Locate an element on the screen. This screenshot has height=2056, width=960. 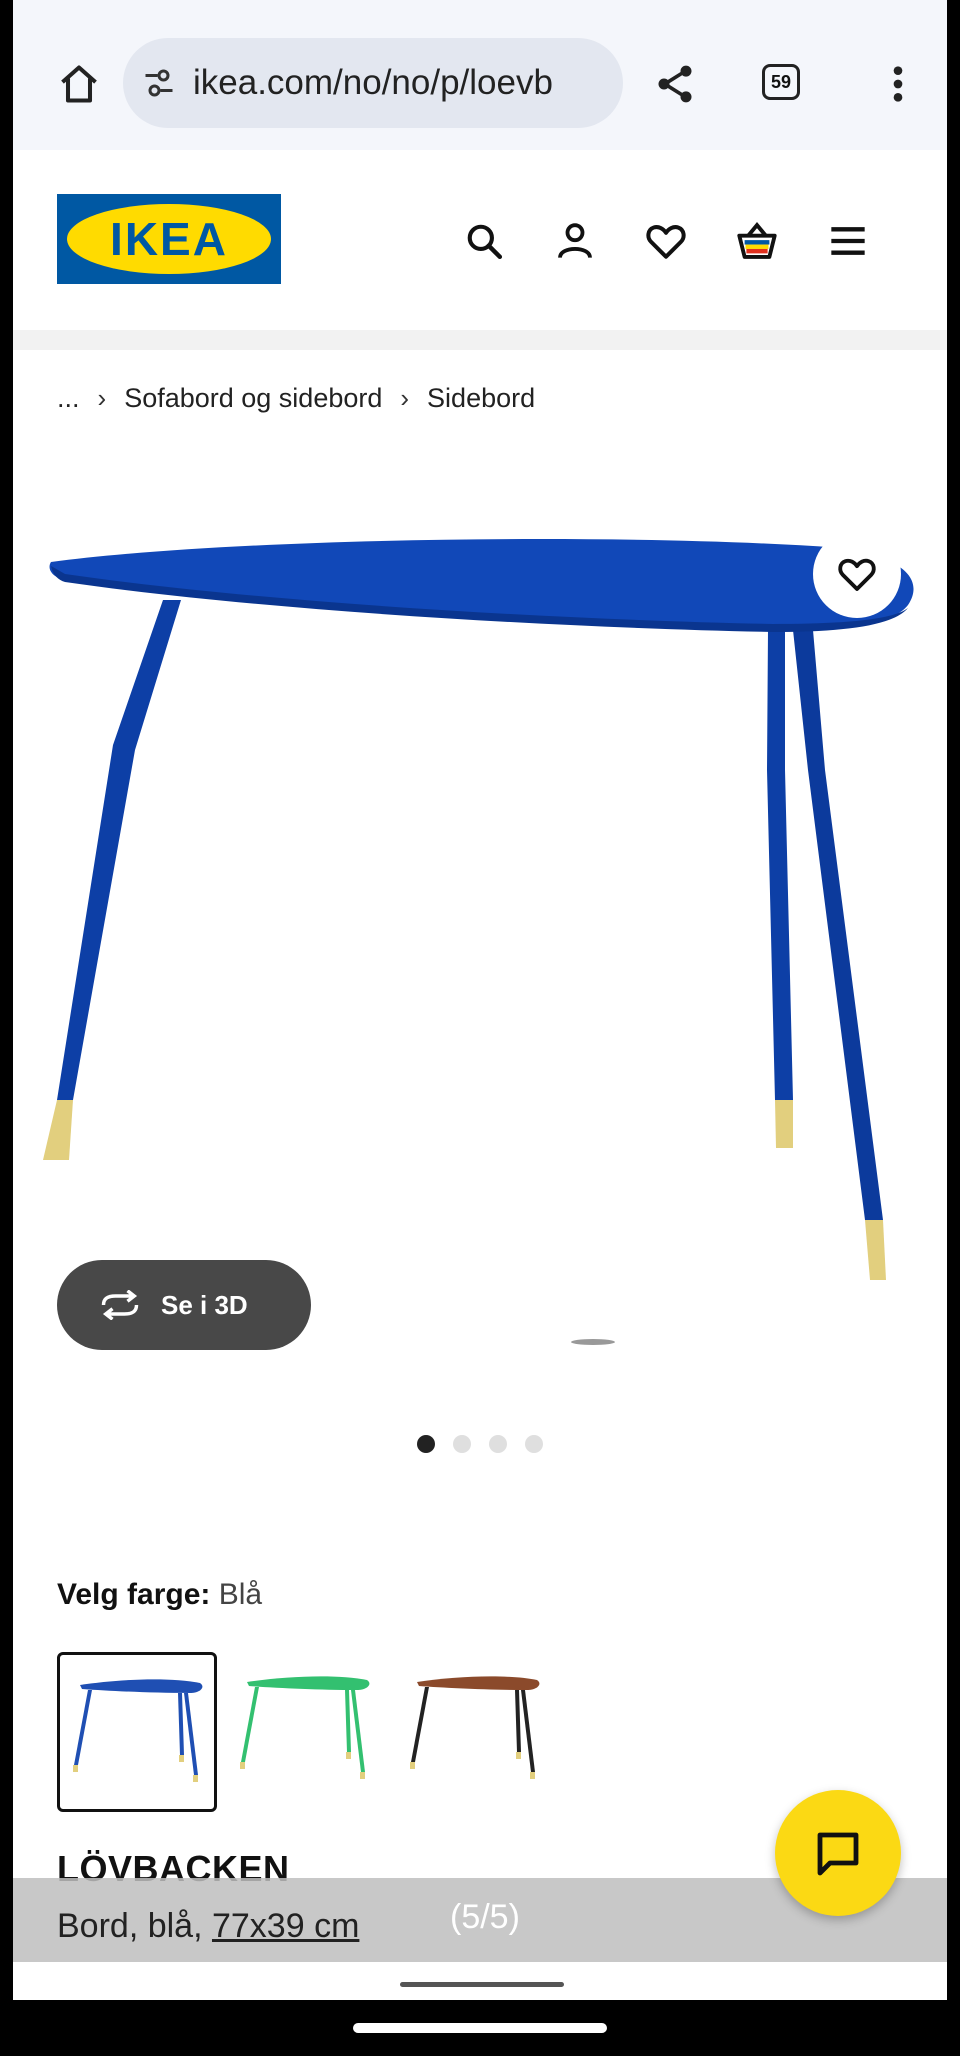
ikea-logo: IKEA is located at coordinates (169, 239).